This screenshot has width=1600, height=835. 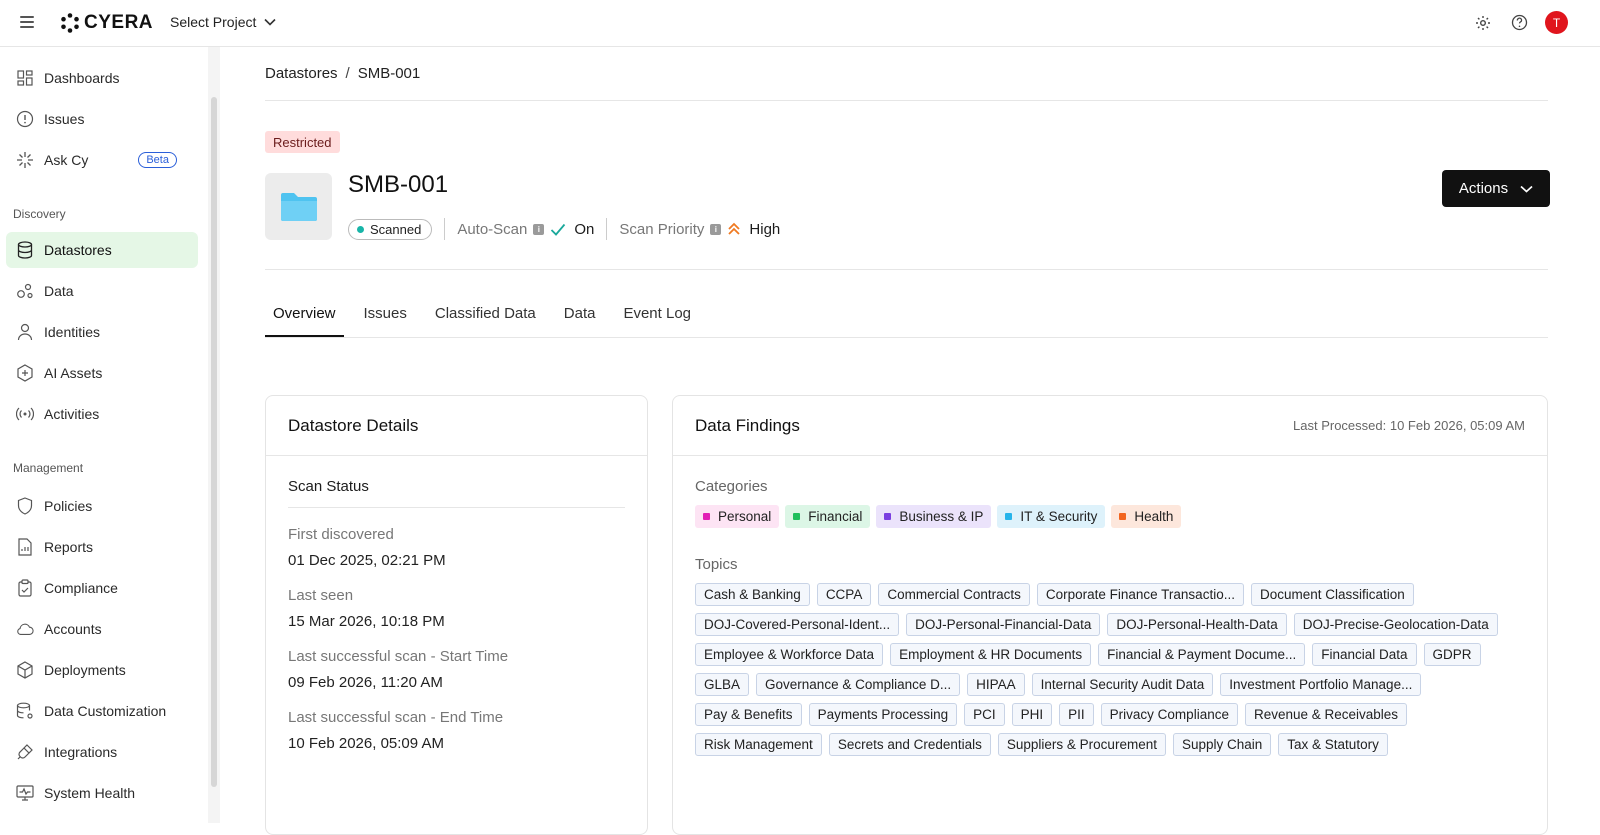 I want to click on topic-chip: Internal Security Audit Data, so click(x=1122, y=684).